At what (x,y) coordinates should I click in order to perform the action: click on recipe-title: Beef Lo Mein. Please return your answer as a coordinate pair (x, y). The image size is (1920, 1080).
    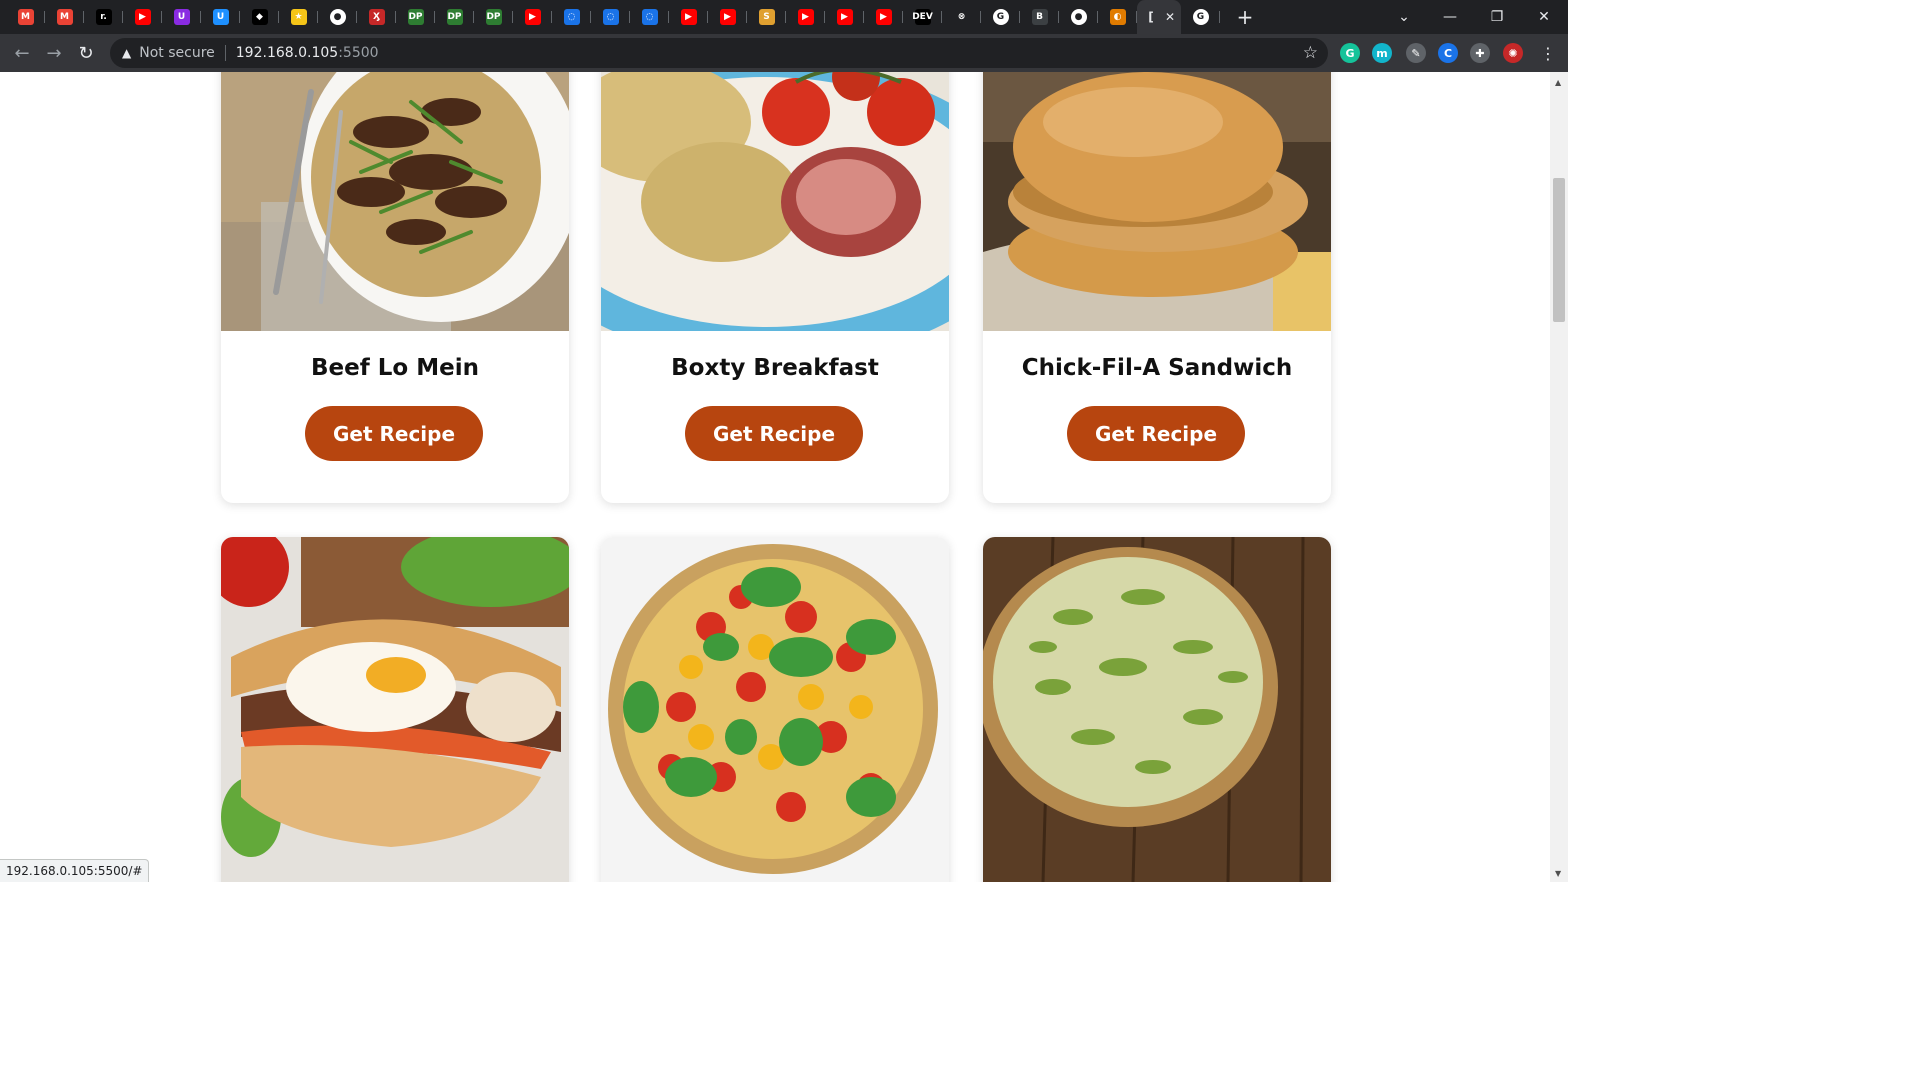
    Looking at the image, I should click on (395, 368).